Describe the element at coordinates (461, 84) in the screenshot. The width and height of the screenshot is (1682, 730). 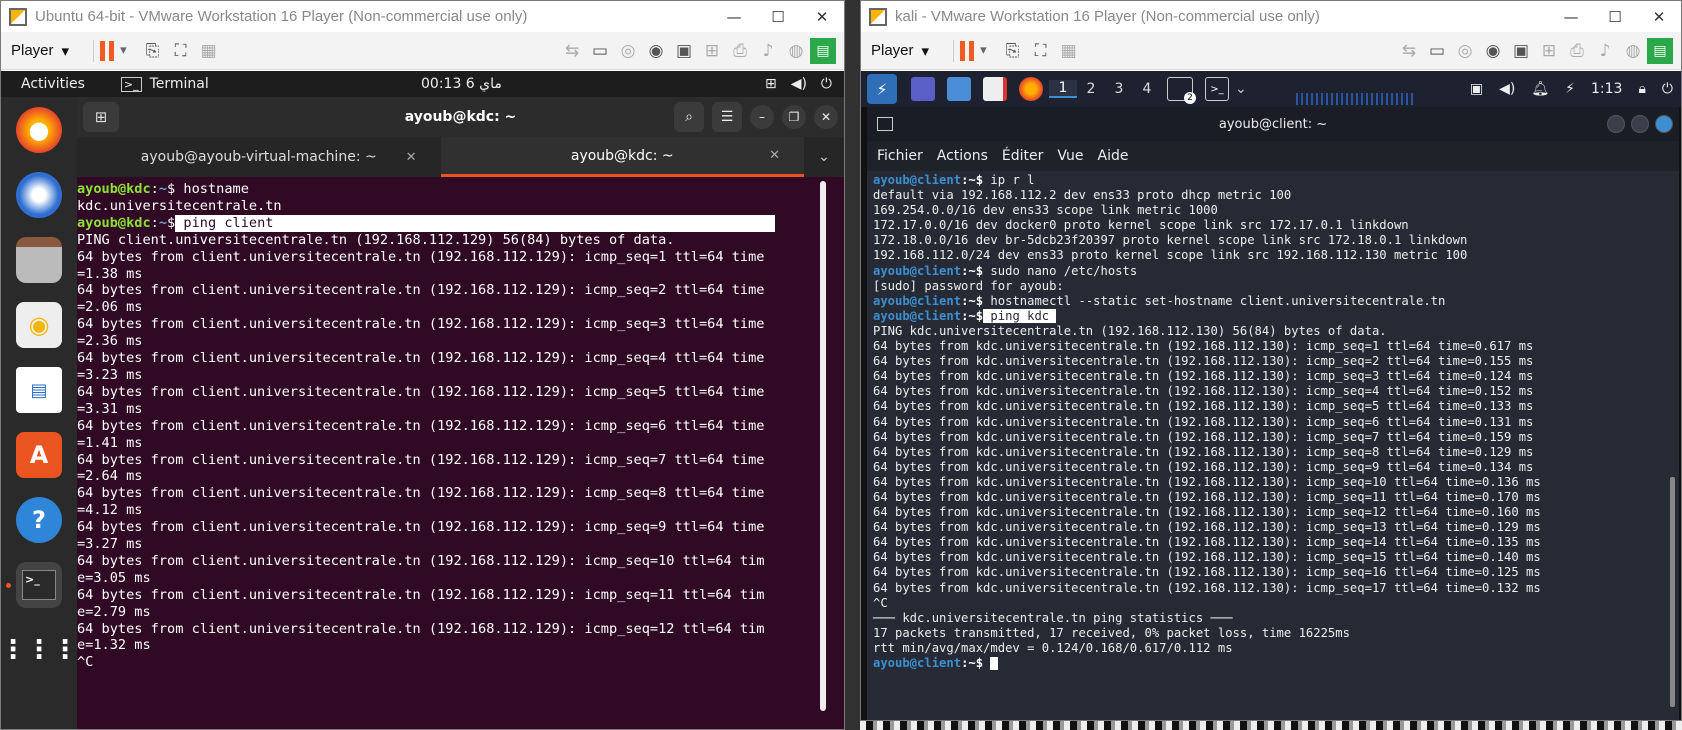
I see `clock: 00:13 6 ماي` at that location.